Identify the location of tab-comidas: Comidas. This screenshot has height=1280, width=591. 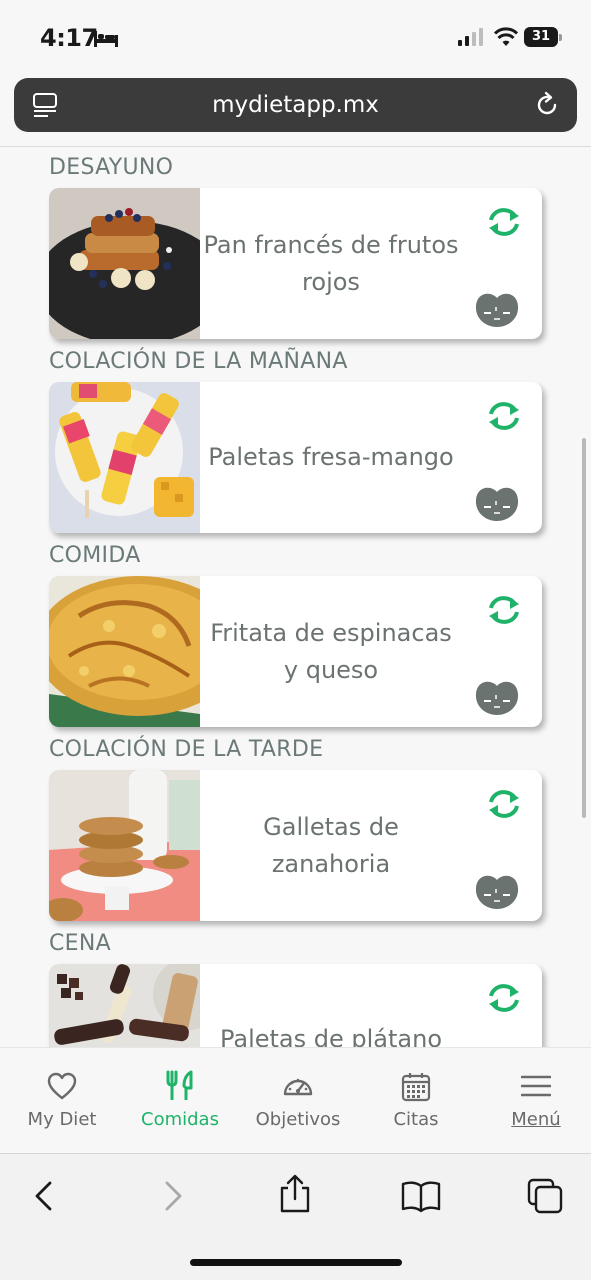
(180, 1098).